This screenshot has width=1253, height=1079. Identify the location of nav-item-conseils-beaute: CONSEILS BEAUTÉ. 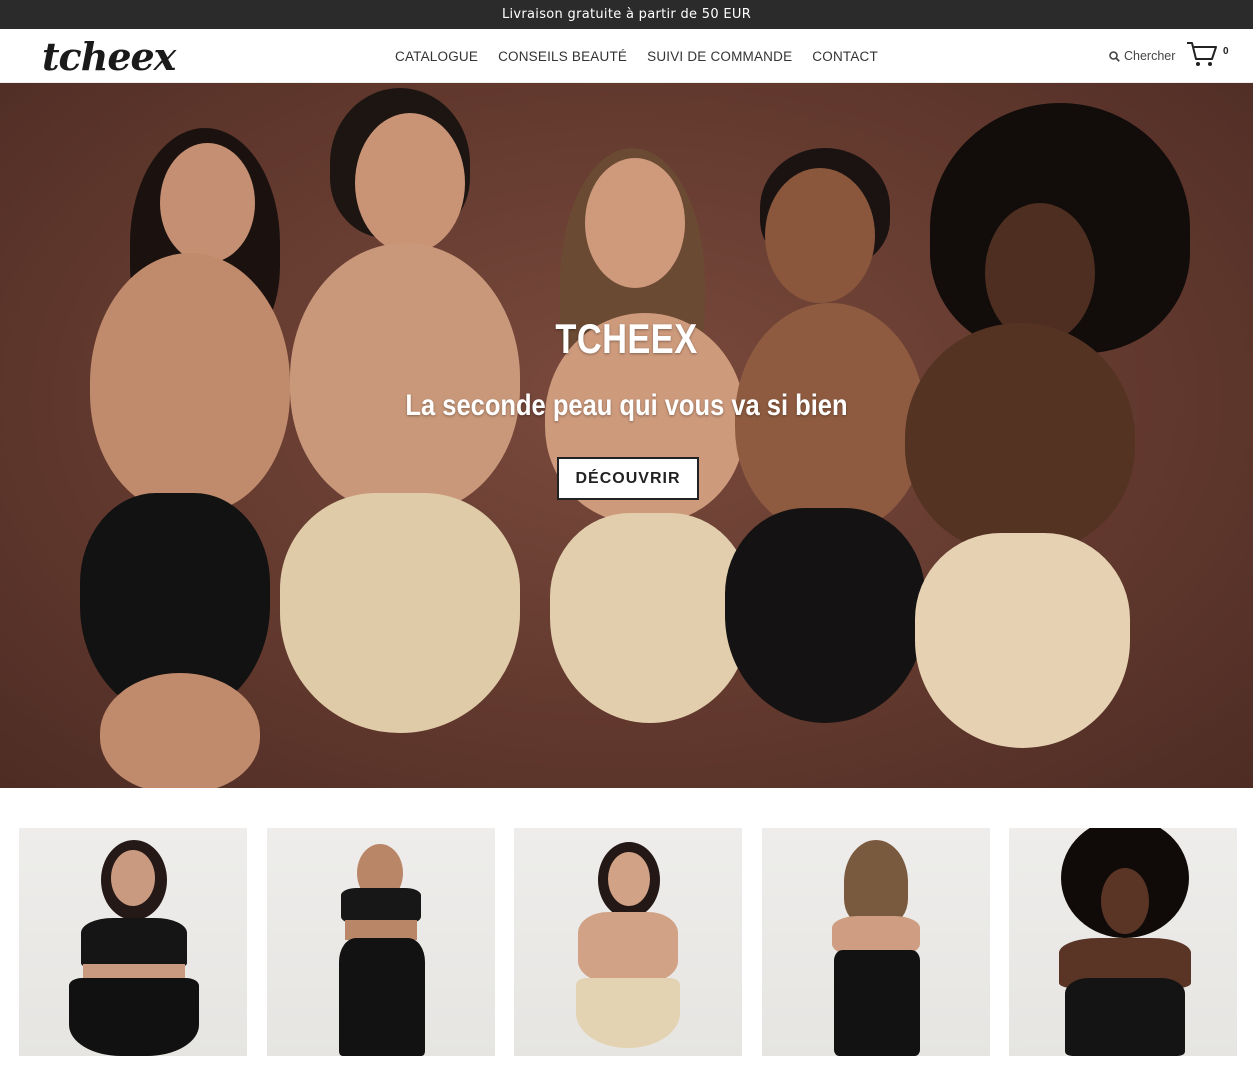
(562, 56).